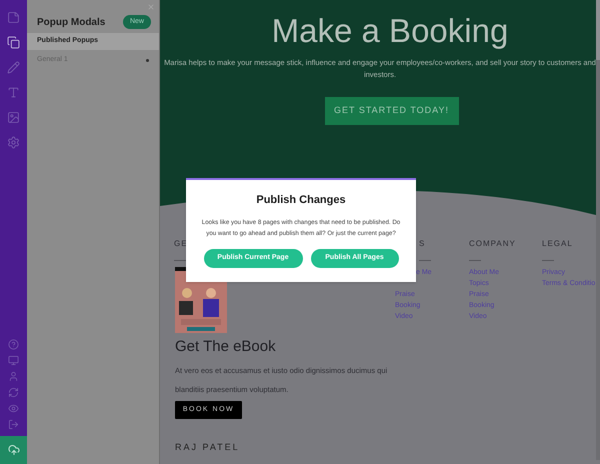 This screenshot has width=600, height=464. Describe the element at coordinates (71, 23) in the screenshot. I see `panel-title: Popup Modals` at that location.